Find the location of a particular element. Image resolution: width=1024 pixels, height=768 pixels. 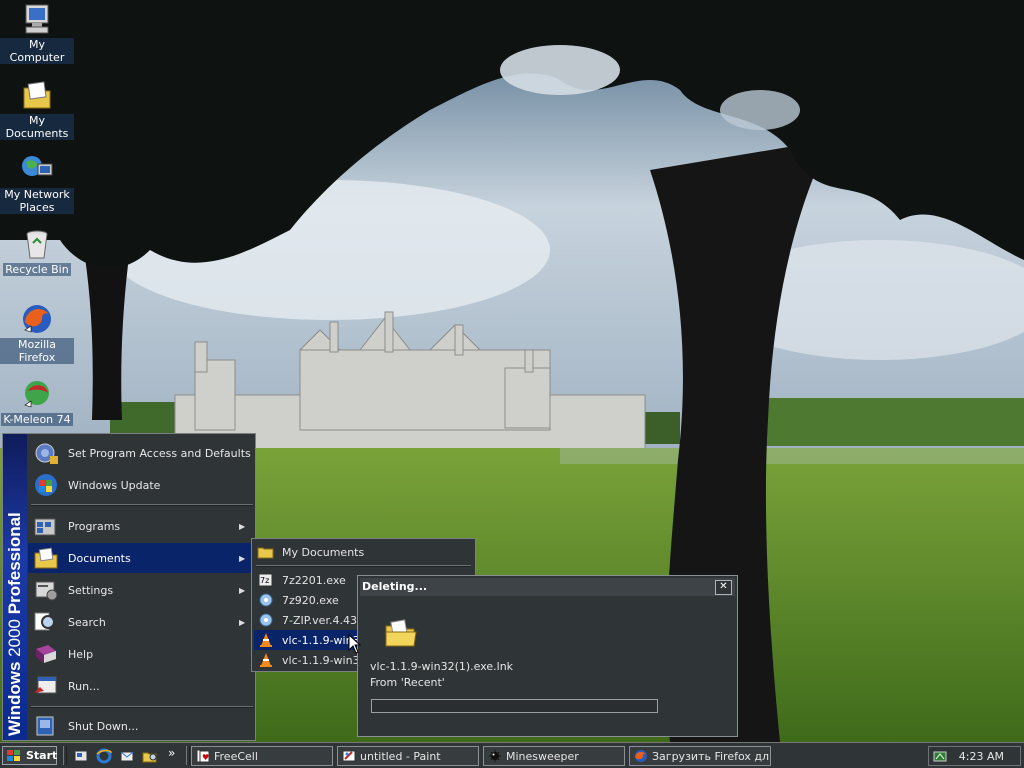

dialog-title-bar: Deleting... ✕ is located at coordinates (547, 587).